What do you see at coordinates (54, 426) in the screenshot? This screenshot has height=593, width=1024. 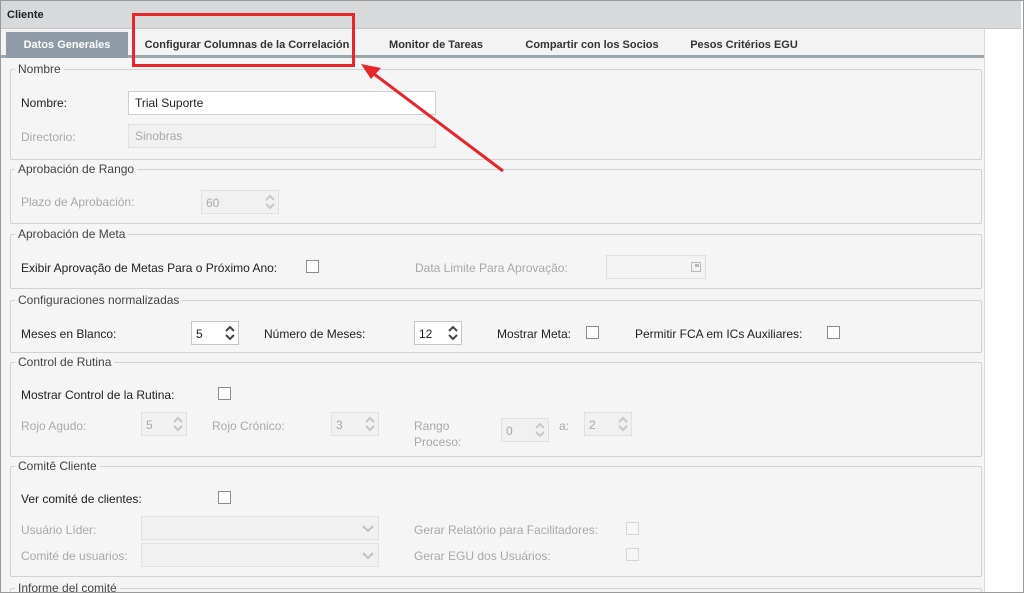 I see `rojo-agudo-label: Rojo Agudo:` at bounding box center [54, 426].